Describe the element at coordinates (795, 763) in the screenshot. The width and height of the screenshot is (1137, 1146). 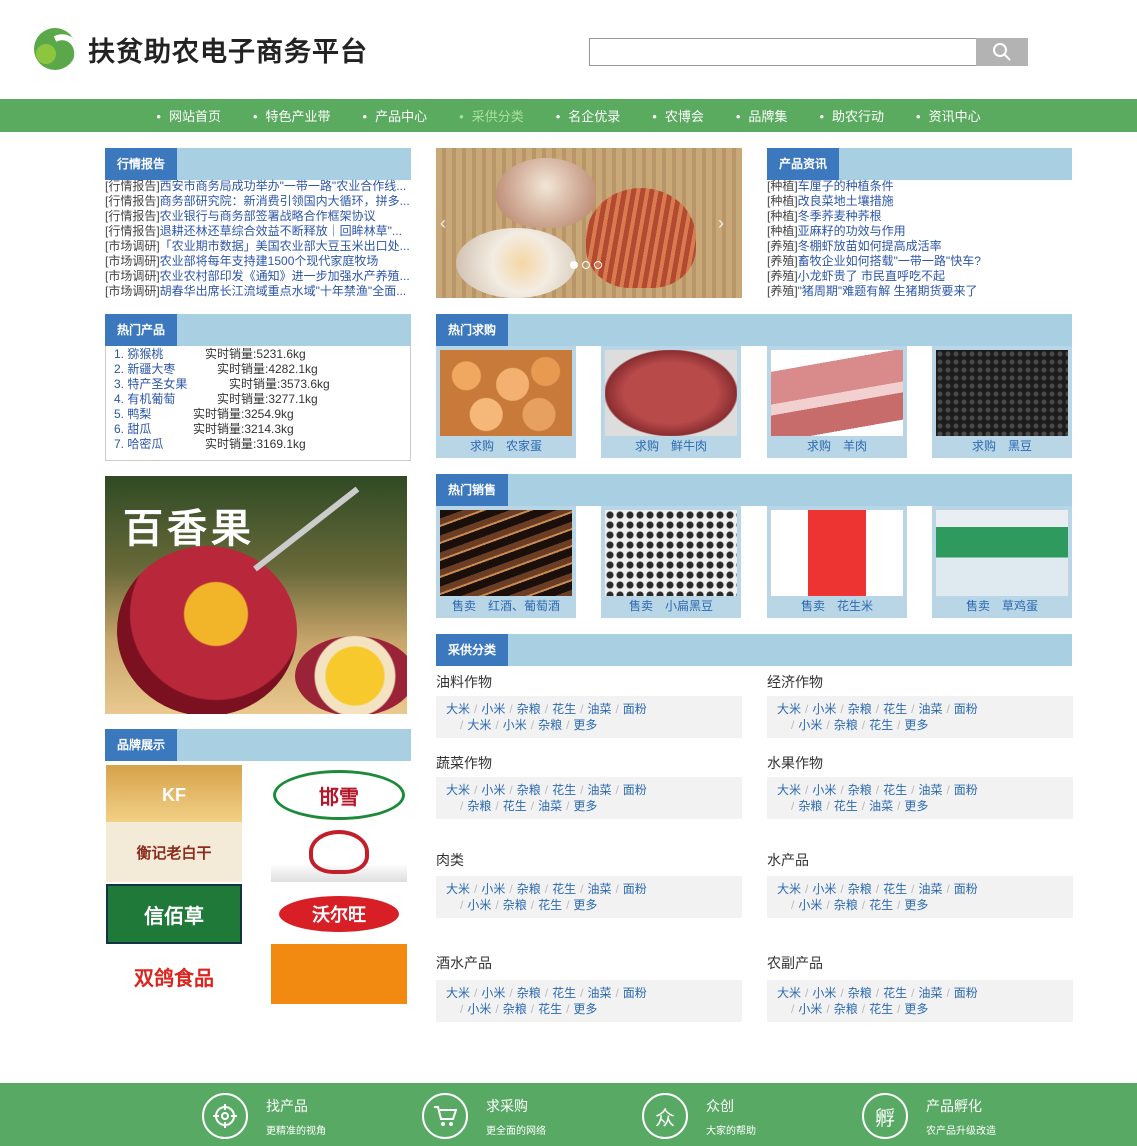
I see `category-group-title: 水果作物` at that location.